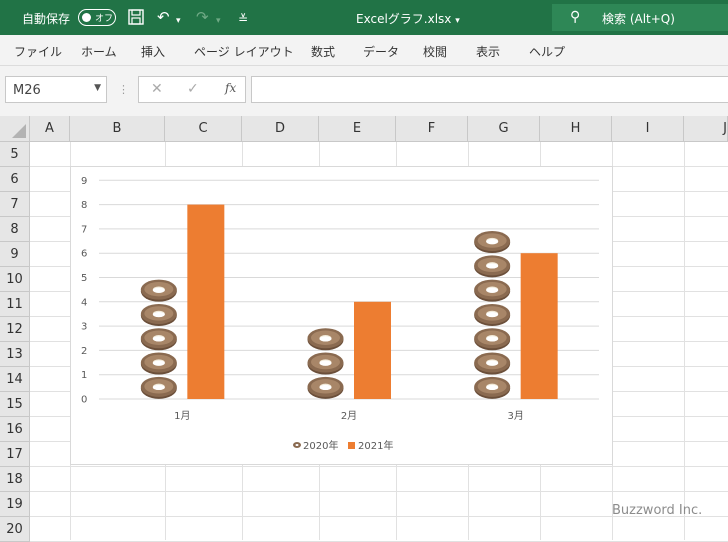  What do you see at coordinates (488, 51) in the screenshot?
I see `tab-view: 表示` at bounding box center [488, 51].